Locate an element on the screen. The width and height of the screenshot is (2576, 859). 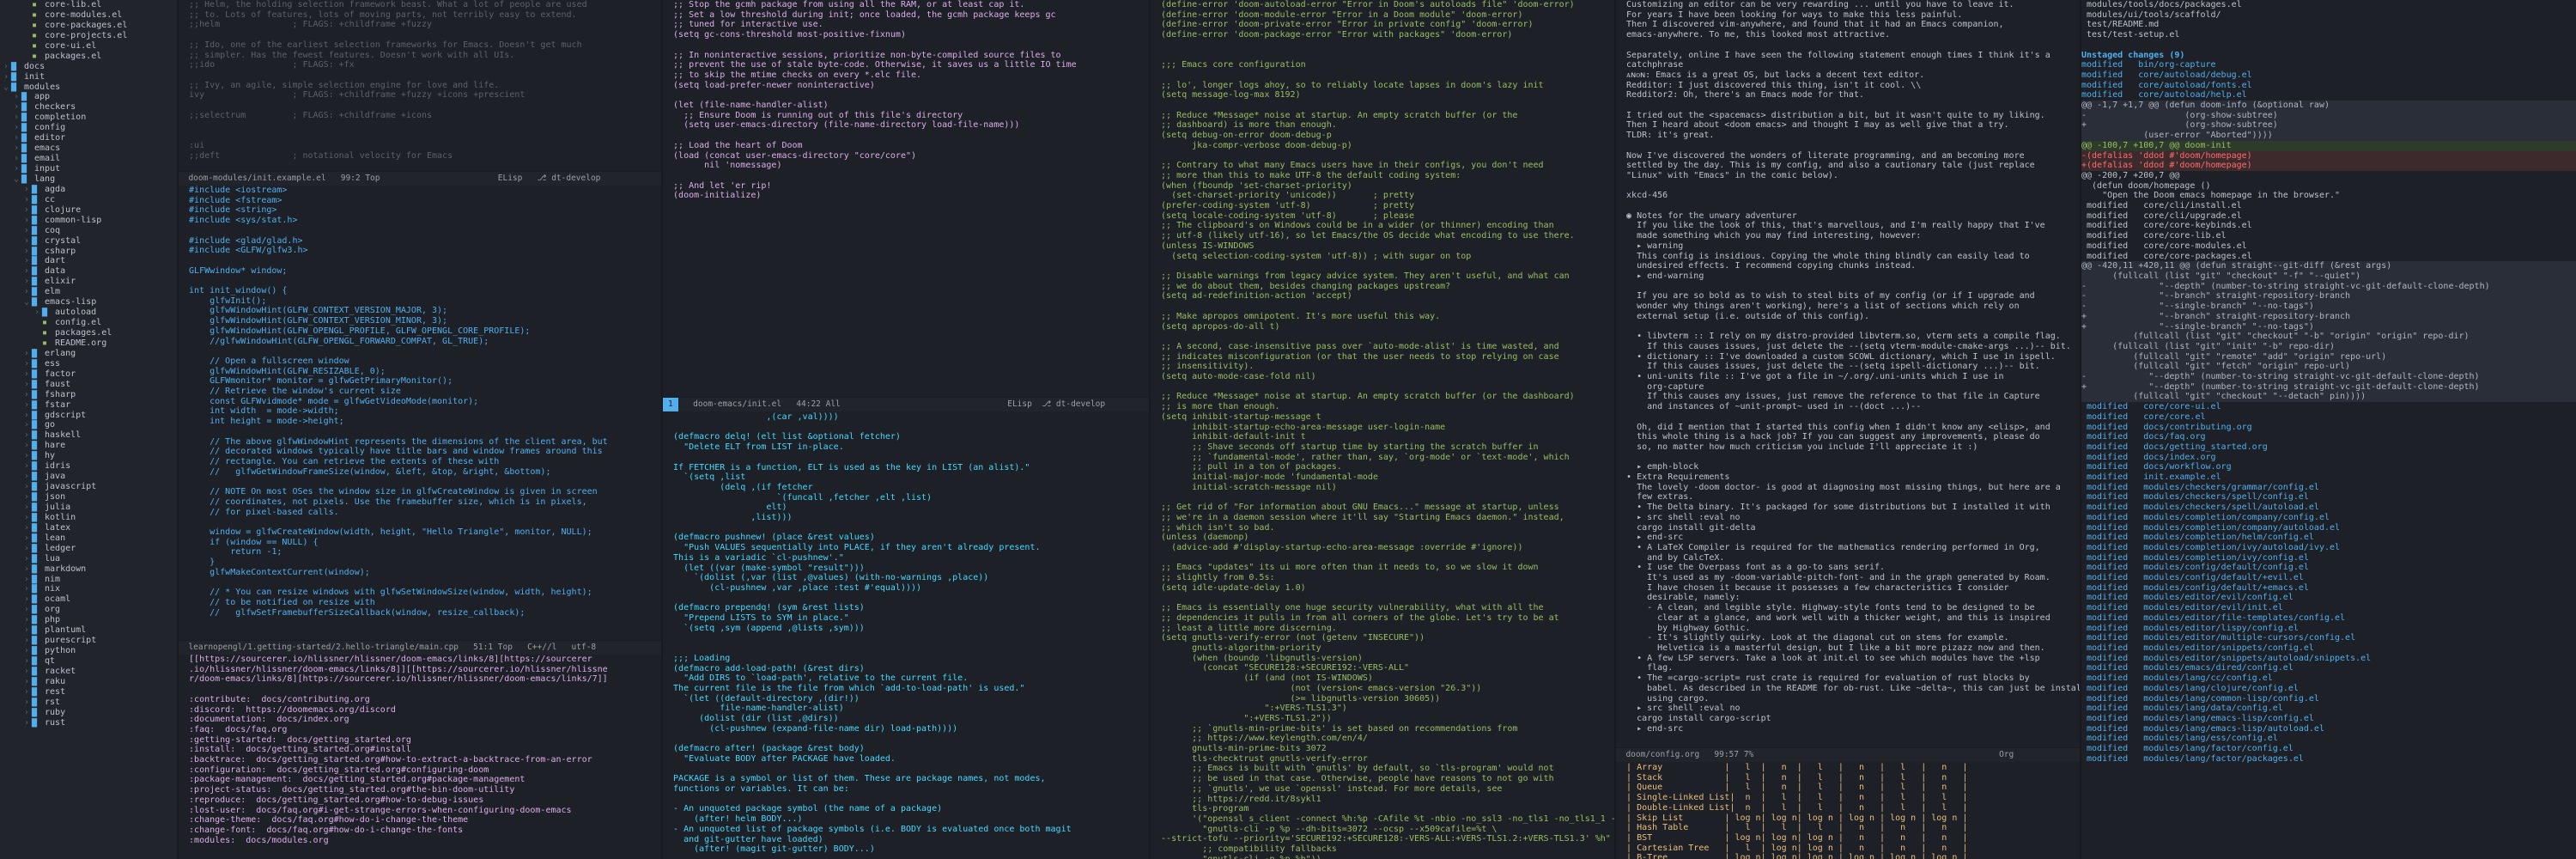
tree-directory: › ▇ fsharp is located at coordinates (88, 395).